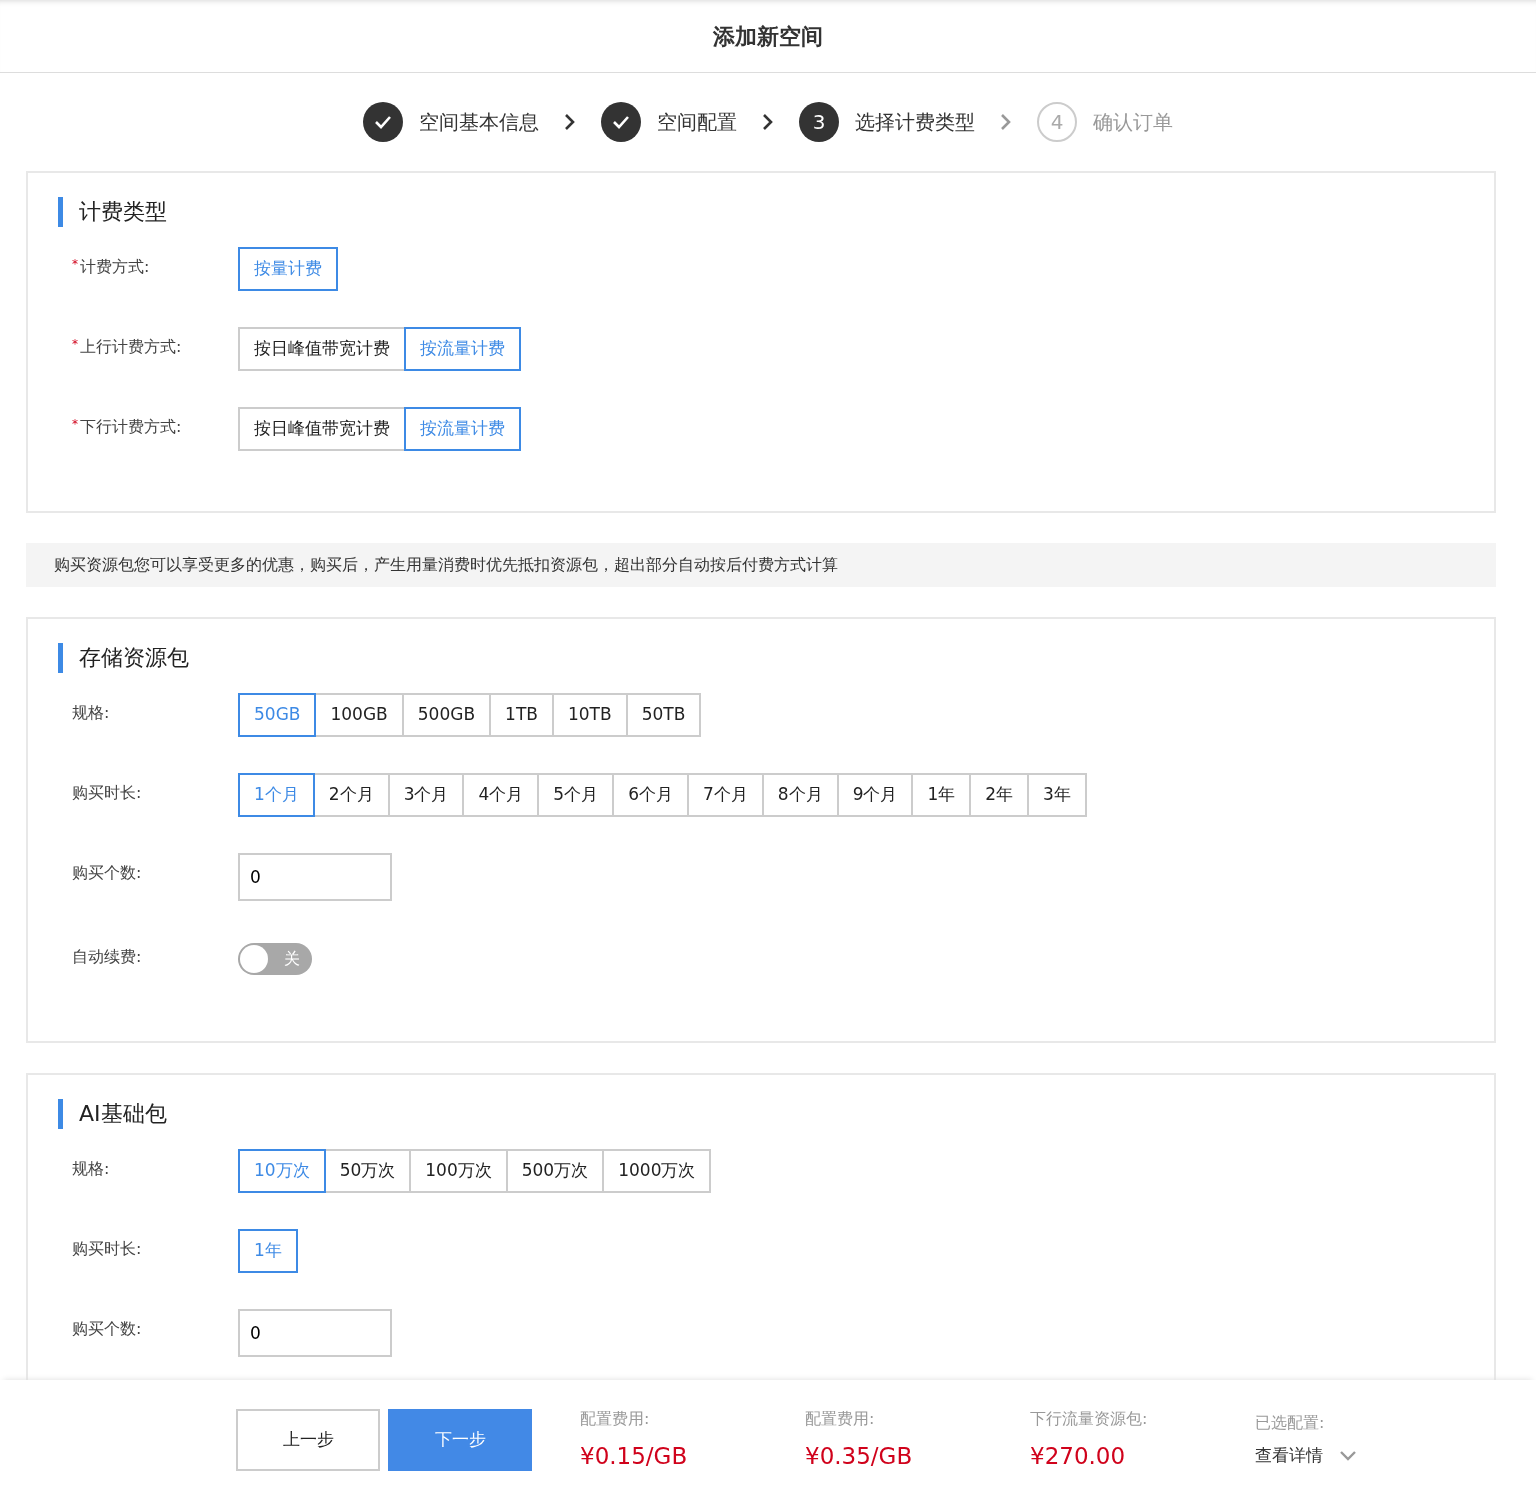  Describe the element at coordinates (1078, 1456) in the screenshot. I see `cost-value: ¥270.00` at that location.